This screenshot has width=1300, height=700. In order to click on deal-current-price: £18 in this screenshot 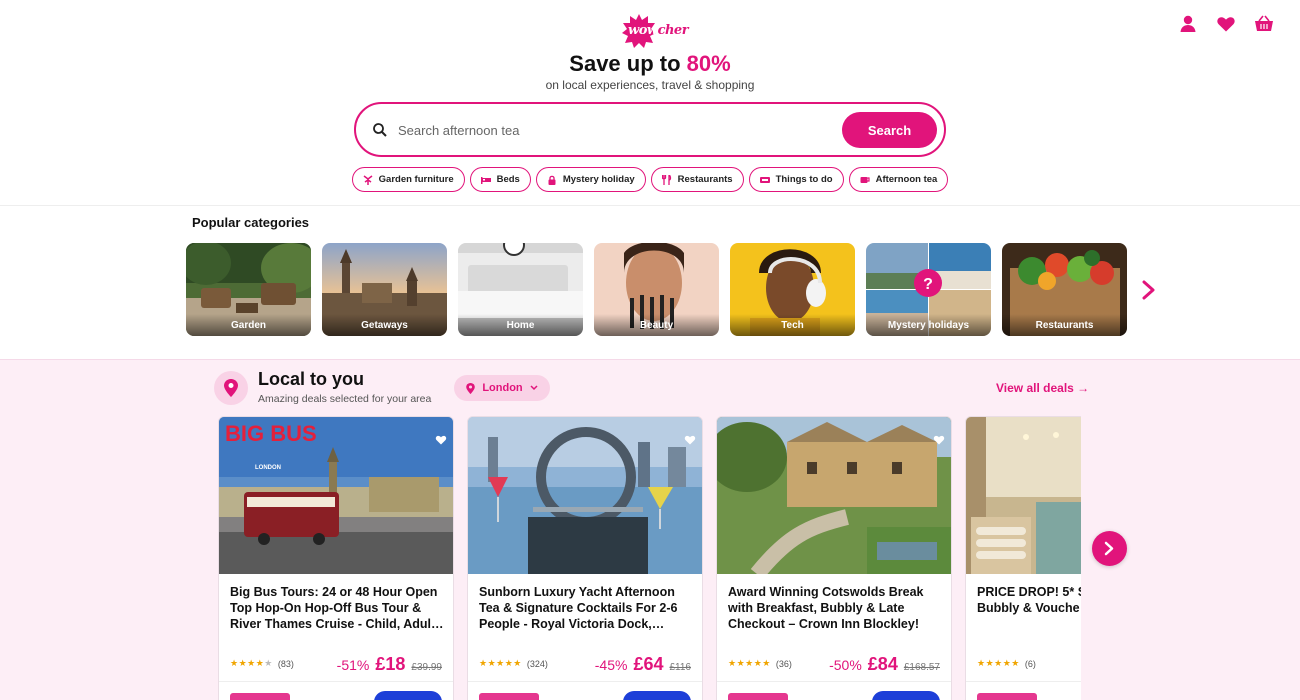, I will do `click(390, 664)`.